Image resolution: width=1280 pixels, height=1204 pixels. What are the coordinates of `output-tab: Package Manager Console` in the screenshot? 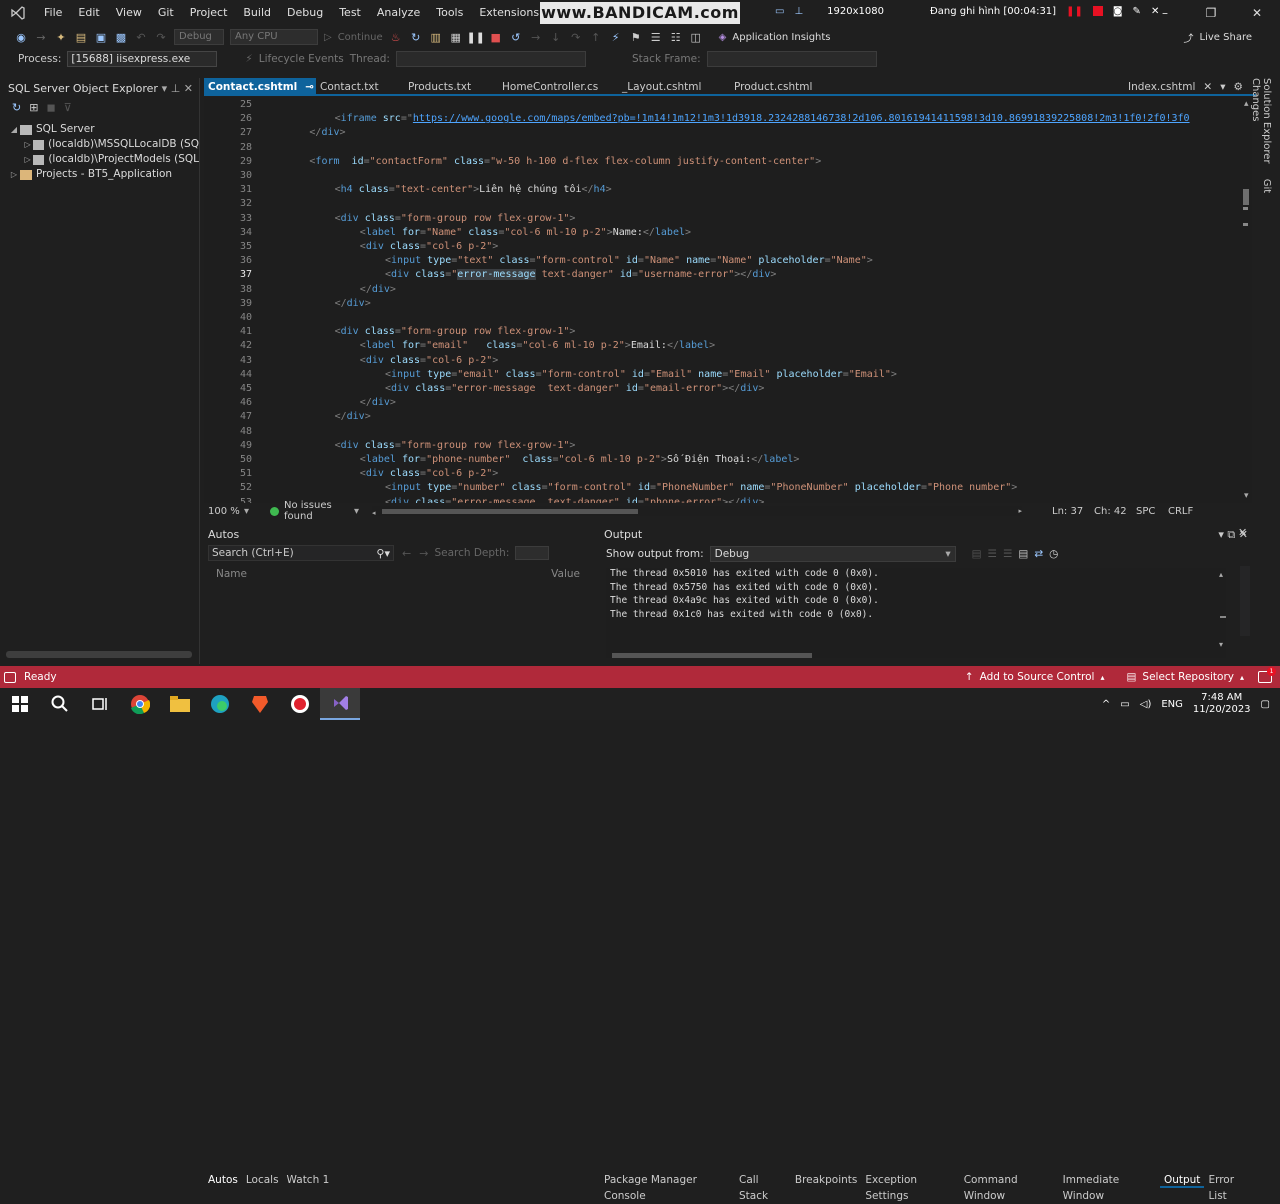 It's located at (667, 1187).